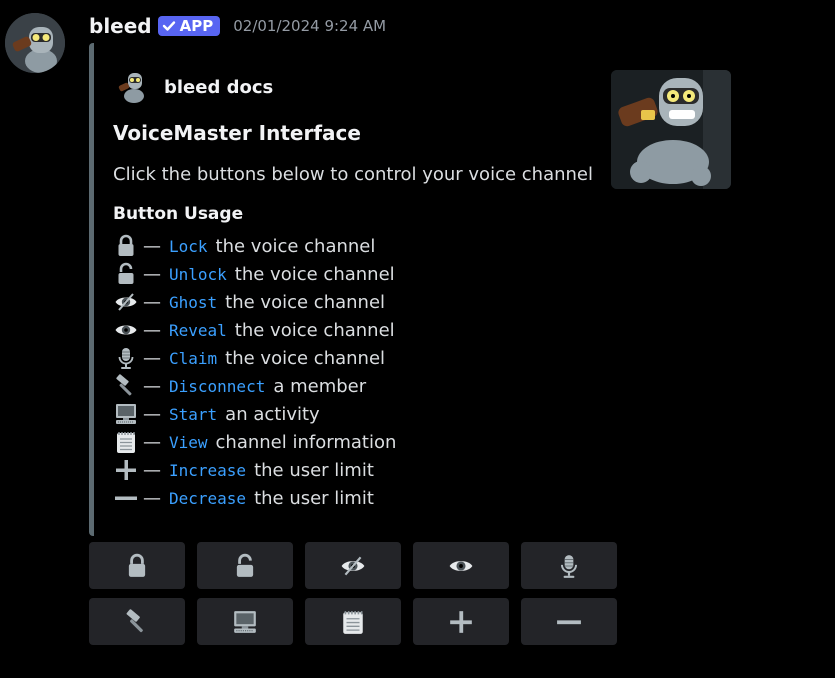  I want to click on usage-command: Disconnect, so click(217, 386).